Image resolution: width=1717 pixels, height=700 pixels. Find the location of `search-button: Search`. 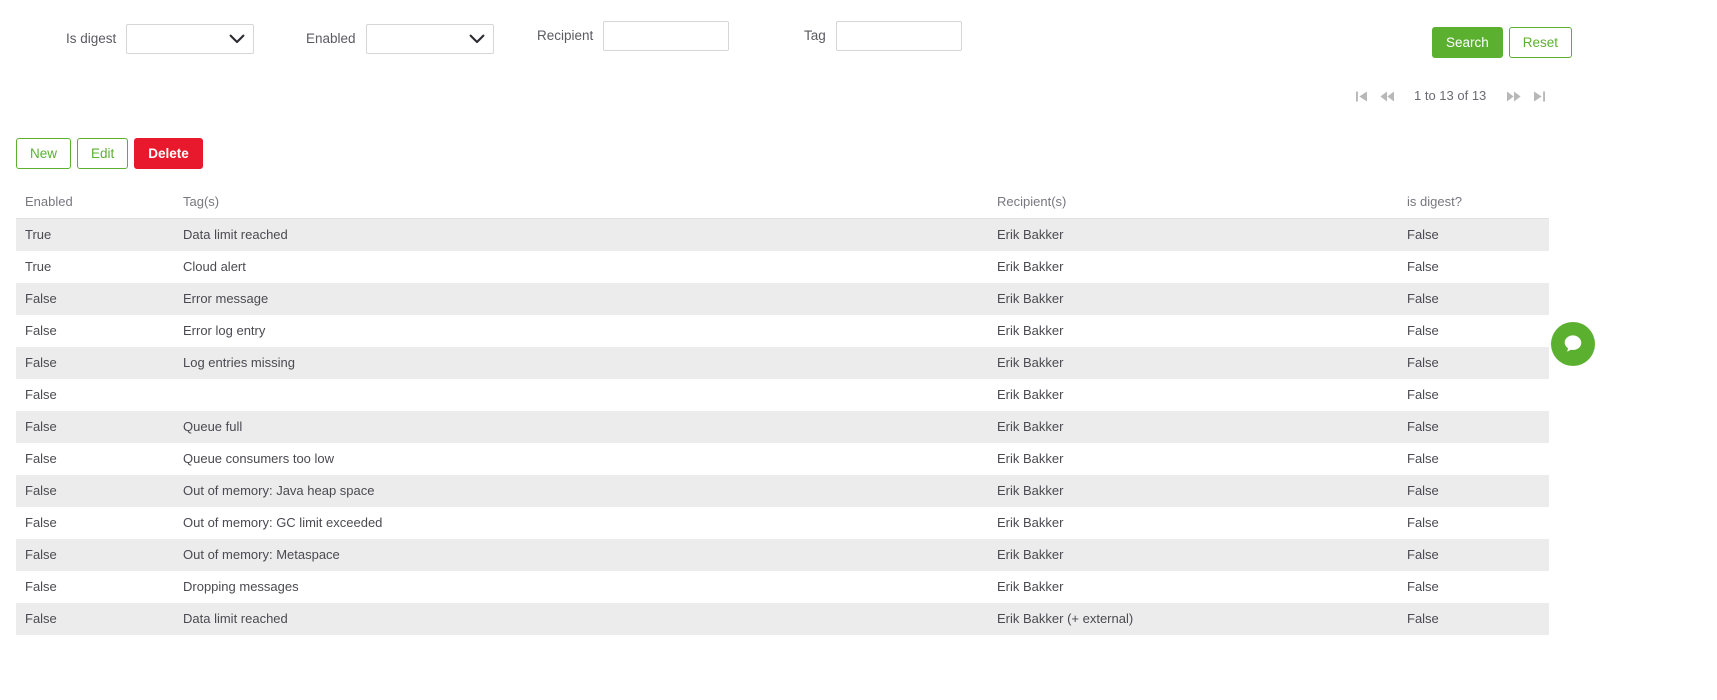

search-button: Search is located at coordinates (1467, 42).